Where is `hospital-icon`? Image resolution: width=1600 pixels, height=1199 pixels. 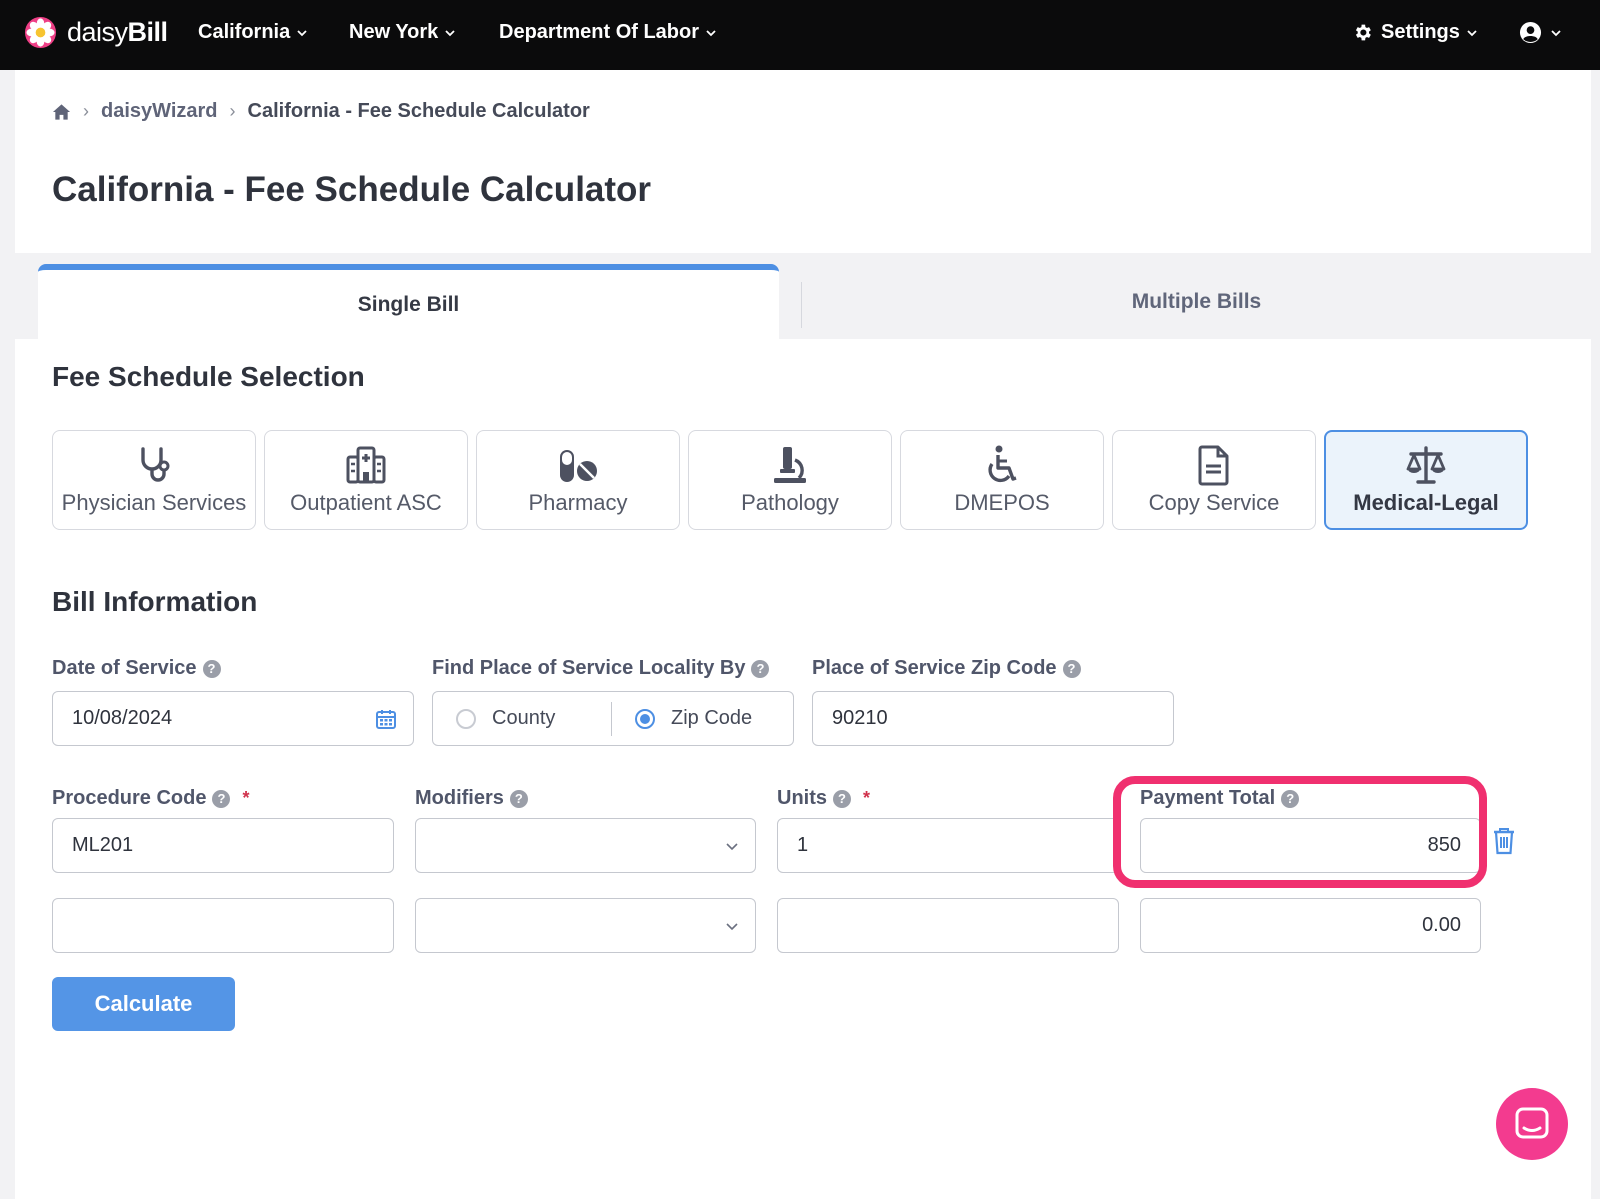
hospital-icon is located at coordinates (366, 465).